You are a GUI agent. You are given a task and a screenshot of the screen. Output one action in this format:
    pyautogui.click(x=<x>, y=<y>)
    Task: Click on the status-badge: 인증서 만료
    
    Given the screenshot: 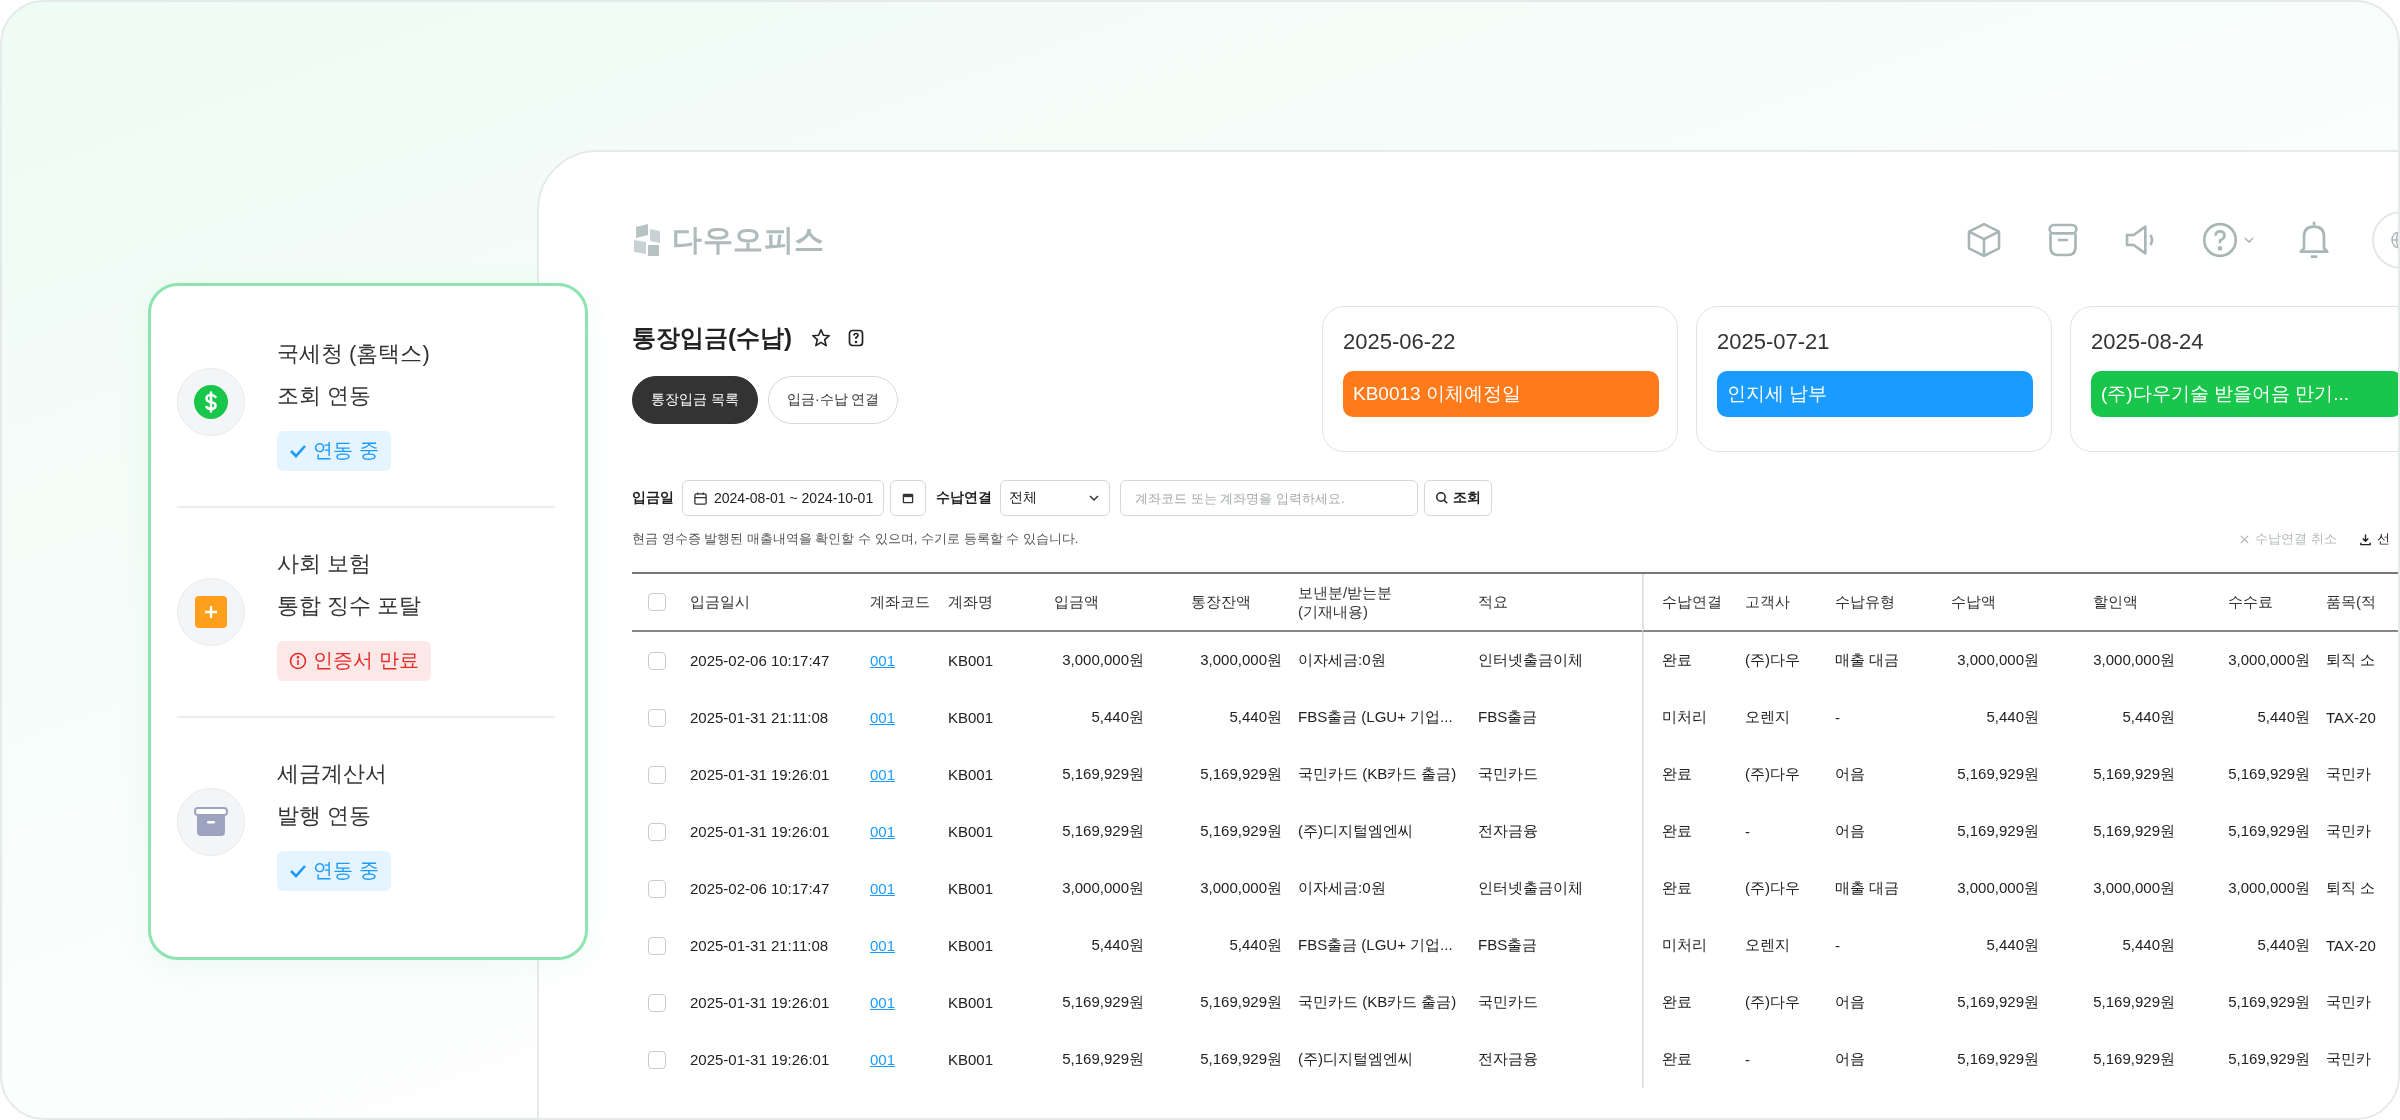 What is the action you would take?
    pyautogui.click(x=354, y=660)
    